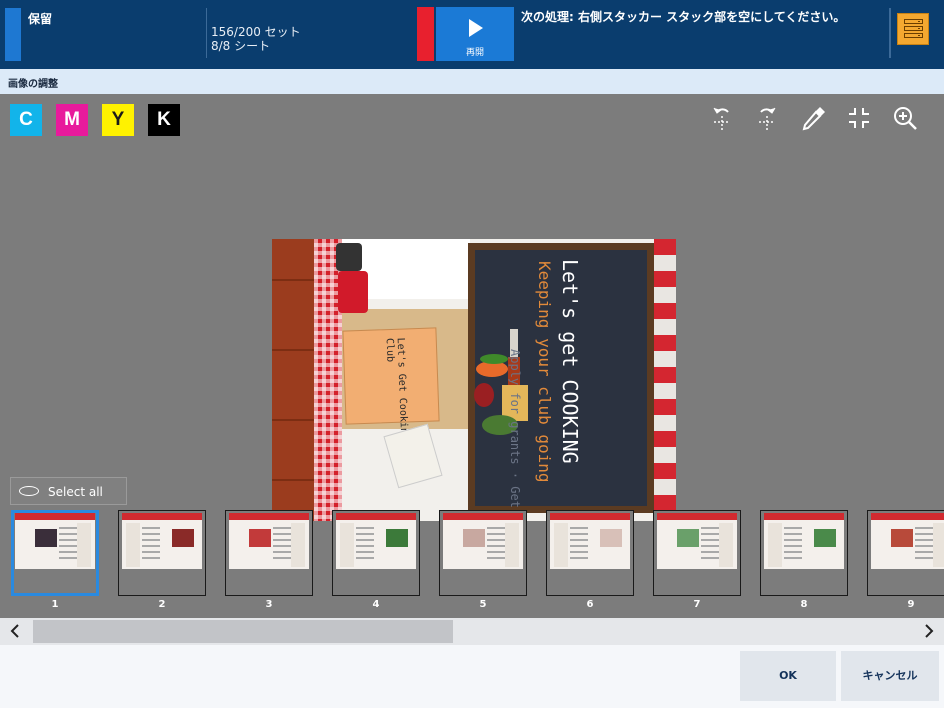 This screenshot has height=708, width=944. What do you see at coordinates (40, 19) in the screenshot?
I see `job-status: 保留` at bounding box center [40, 19].